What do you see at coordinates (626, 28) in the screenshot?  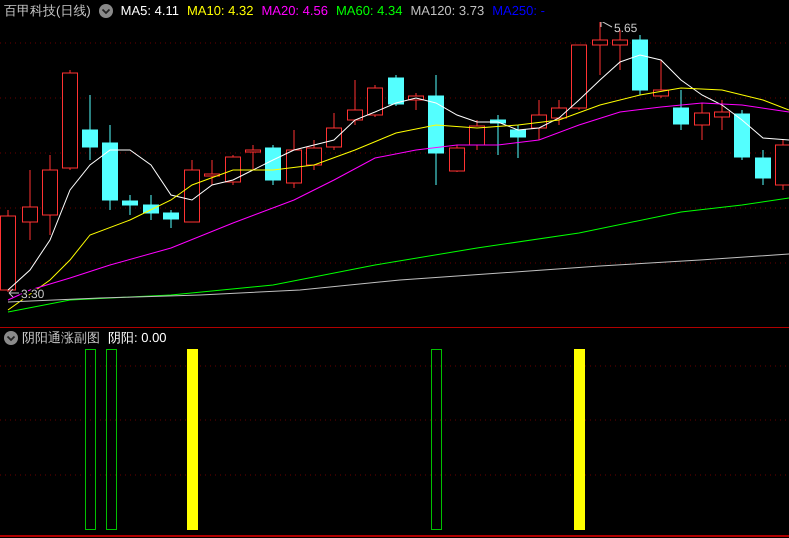 I see `price-label: 5.65` at bounding box center [626, 28].